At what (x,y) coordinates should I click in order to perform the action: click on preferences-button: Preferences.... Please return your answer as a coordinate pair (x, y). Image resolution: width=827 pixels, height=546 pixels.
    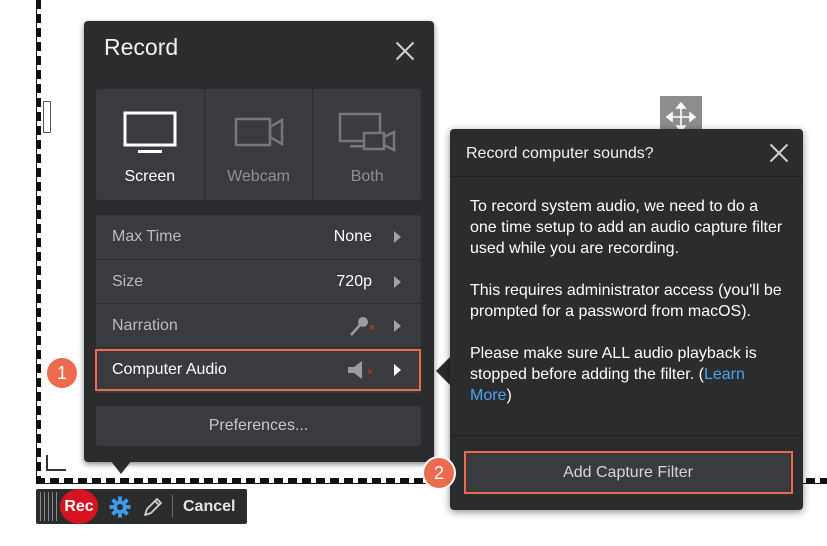
    Looking at the image, I should click on (258, 426).